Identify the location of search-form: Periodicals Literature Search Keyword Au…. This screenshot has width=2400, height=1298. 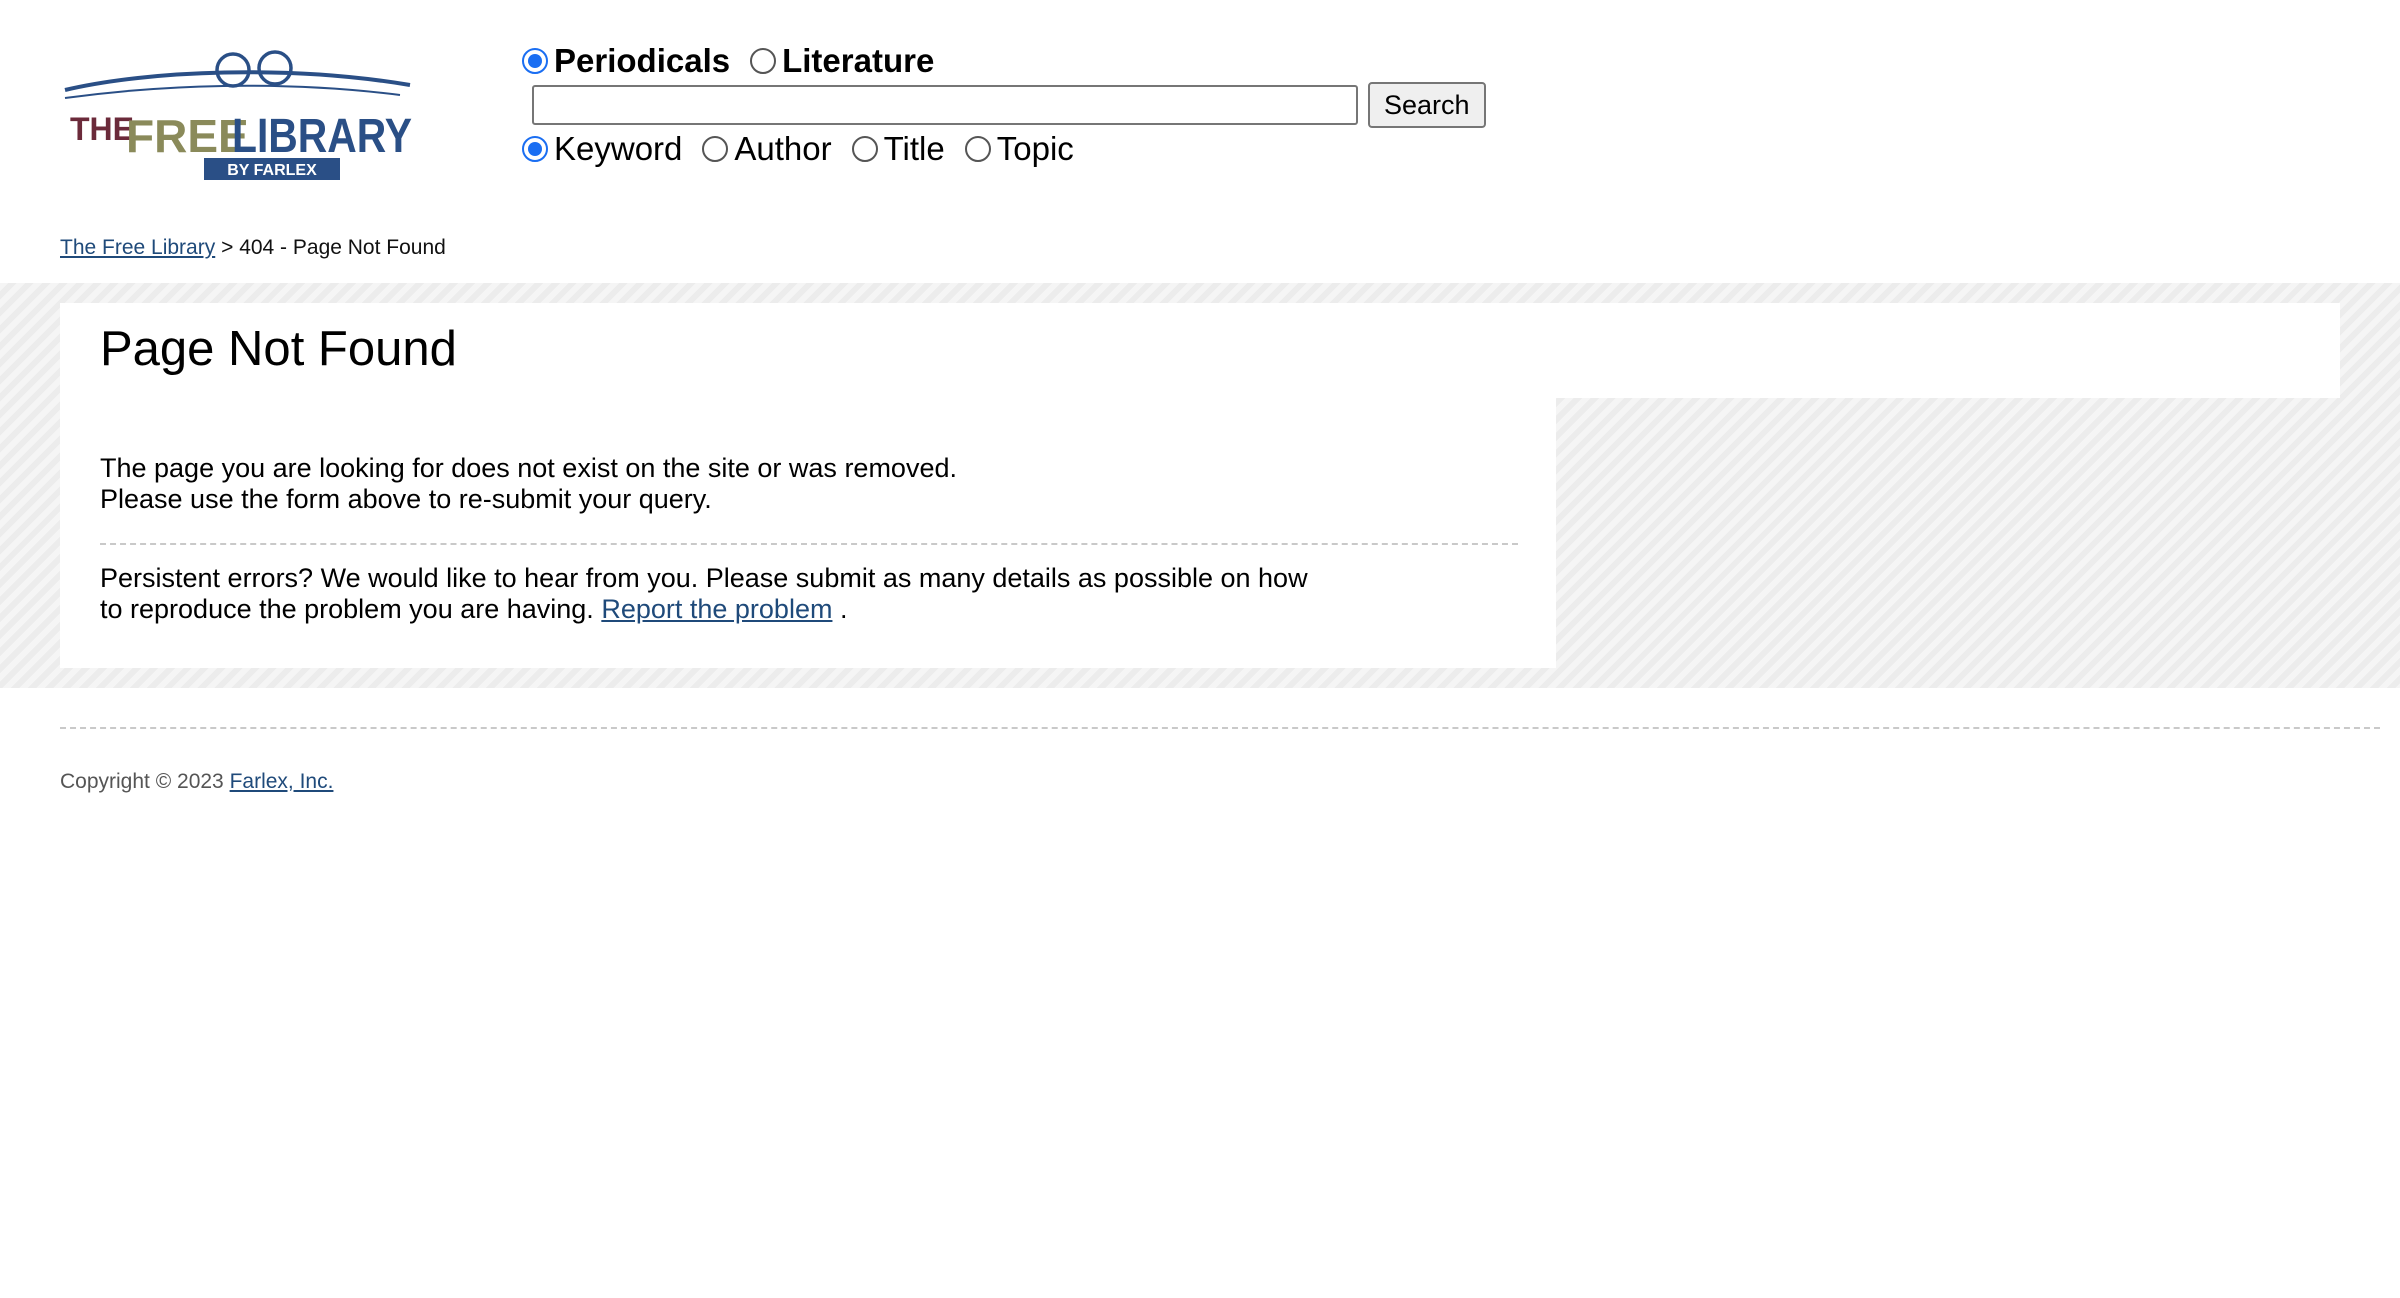
(1004, 105).